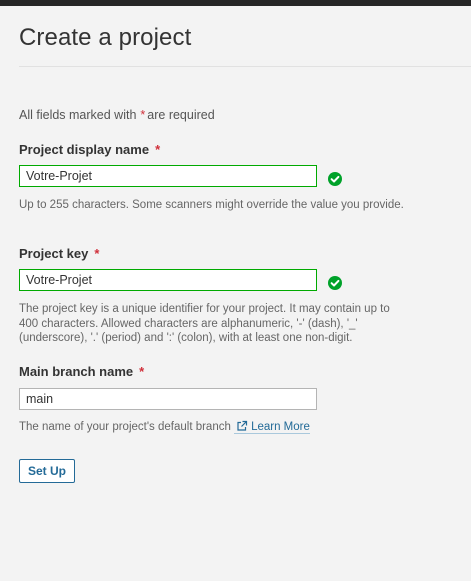  Describe the element at coordinates (168, 399) in the screenshot. I see `main-branch-input: main` at that location.